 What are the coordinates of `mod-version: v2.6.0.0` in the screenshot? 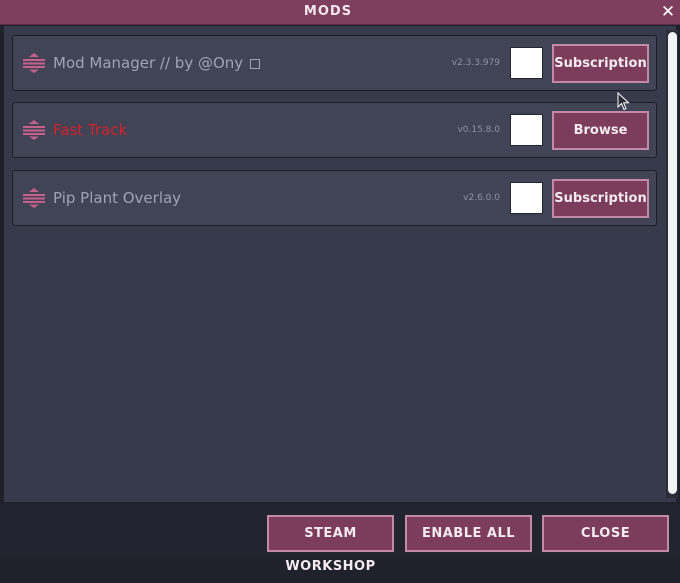 It's located at (481, 198).